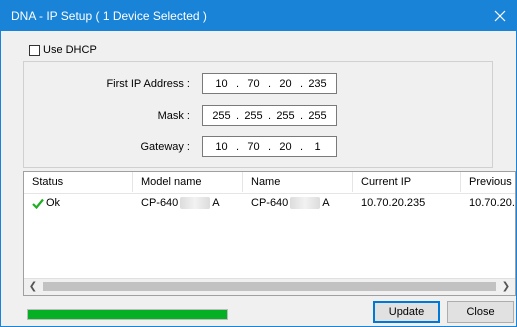 Image resolution: width=517 pixels, height=327 pixels. What do you see at coordinates (492, 203) in the screenshot?
I see `previous-ip-cell: 10.70.20.` at bounding box center [492, 203].